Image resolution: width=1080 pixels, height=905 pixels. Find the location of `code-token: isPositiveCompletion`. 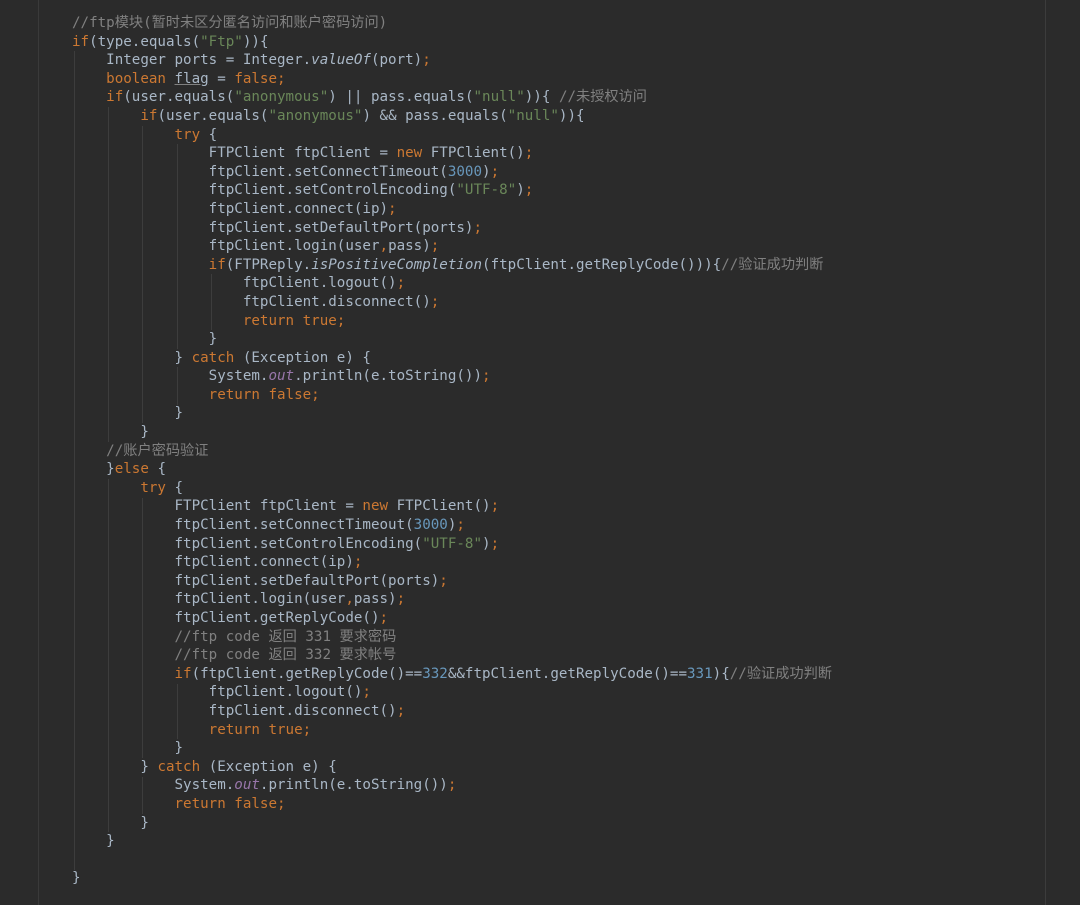

code-token: isPositiveCompletion is located at coordinates (397, 264).